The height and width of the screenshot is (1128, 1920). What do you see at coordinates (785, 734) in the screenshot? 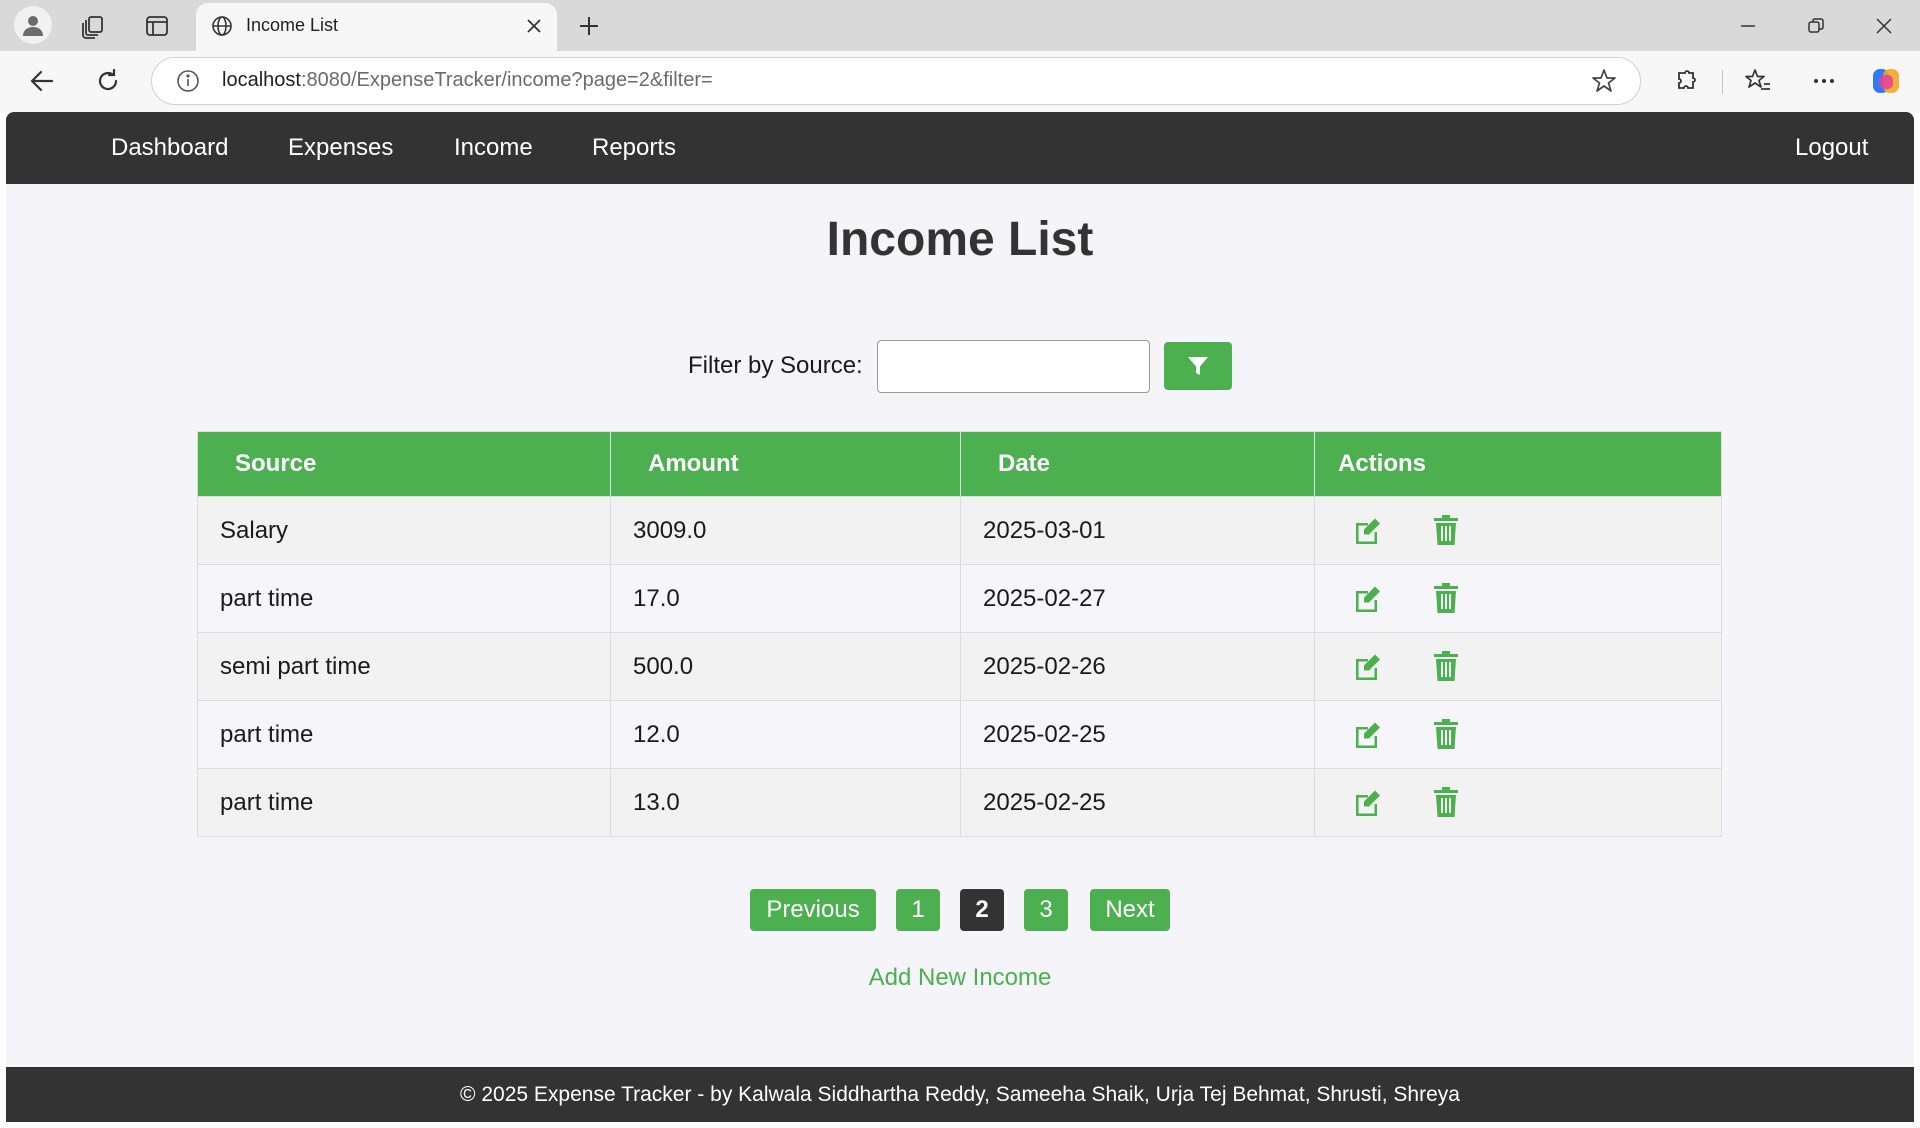
I see `cell-amount: 12.0` at bounding box center [785, 734].